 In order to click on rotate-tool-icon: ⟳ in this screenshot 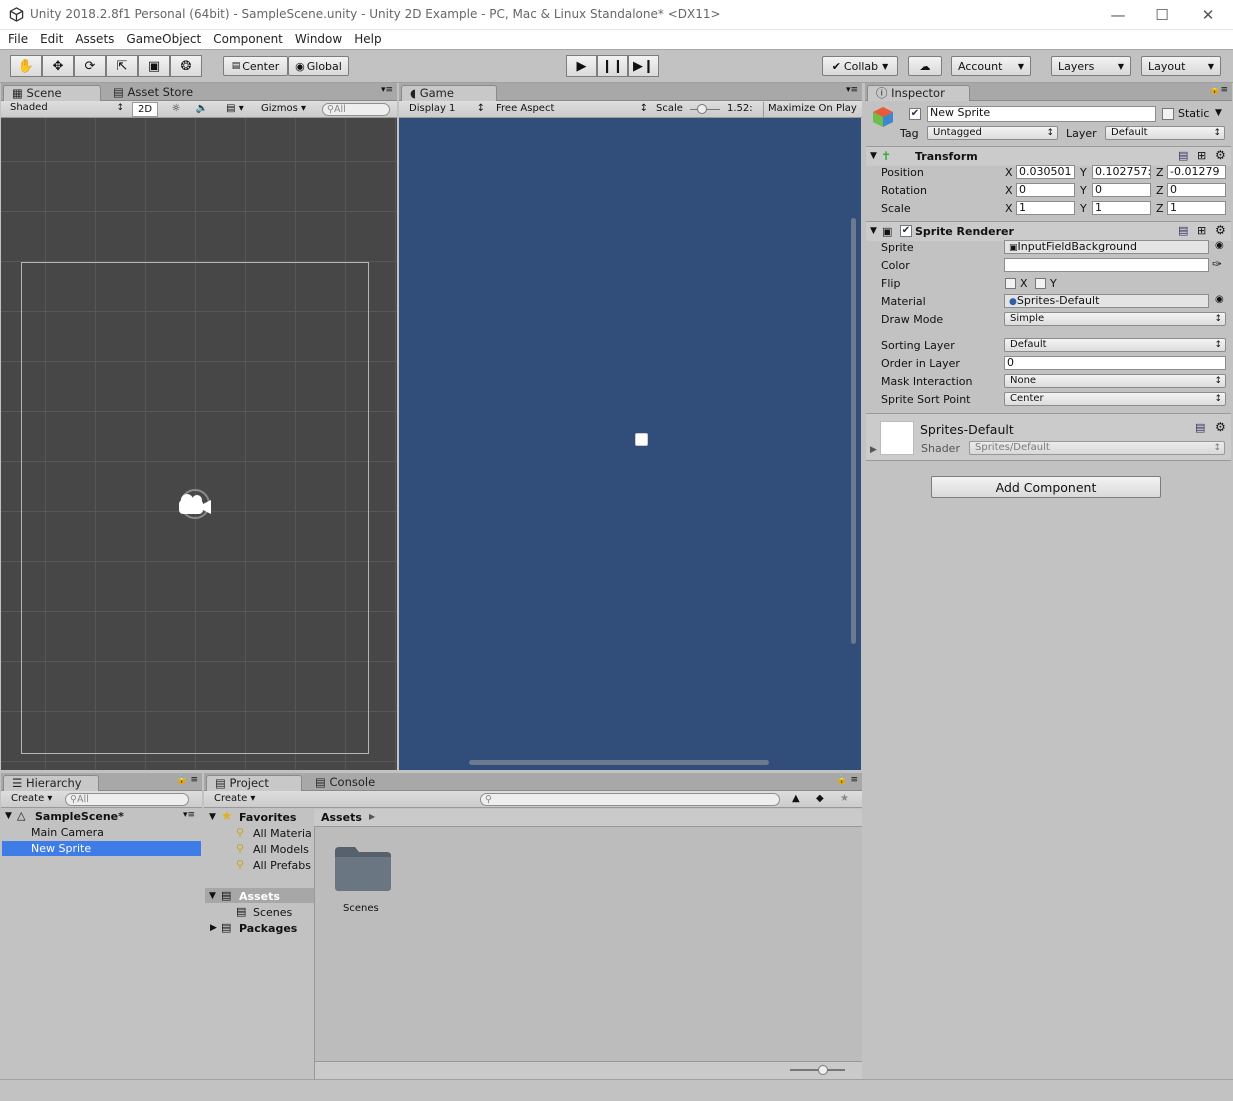, I will do `click(90, 66)`.